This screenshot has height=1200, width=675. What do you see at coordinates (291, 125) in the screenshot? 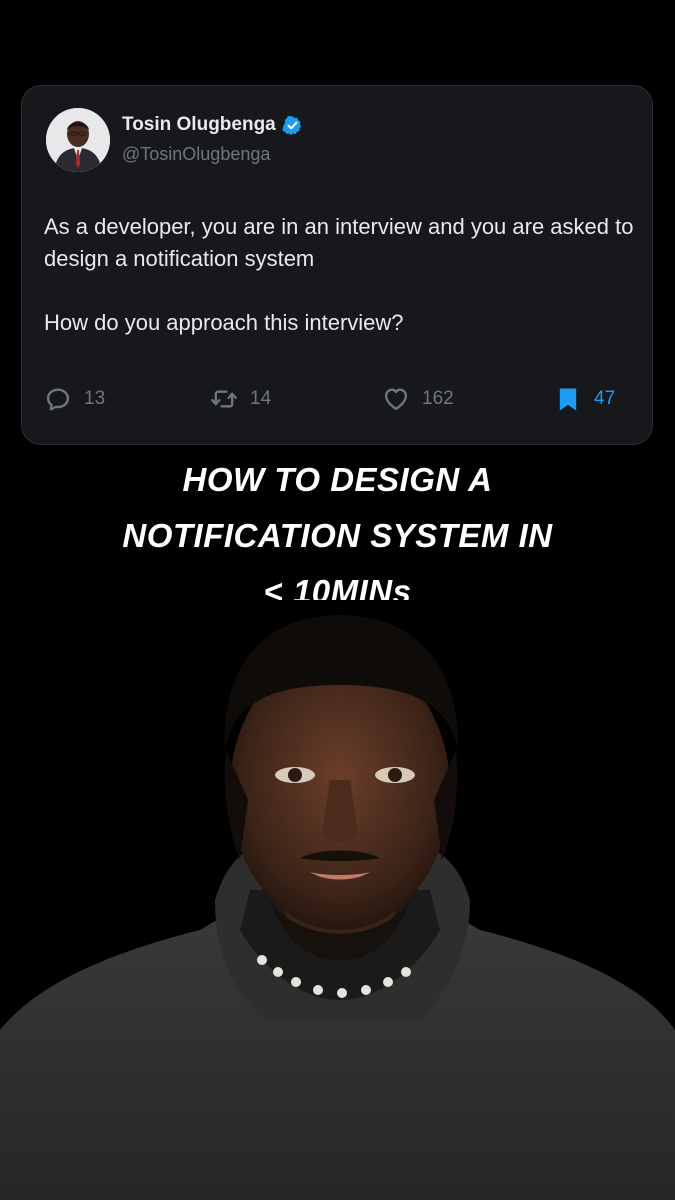
I see `verified-badge-icon` at bounding box center [291, 125].